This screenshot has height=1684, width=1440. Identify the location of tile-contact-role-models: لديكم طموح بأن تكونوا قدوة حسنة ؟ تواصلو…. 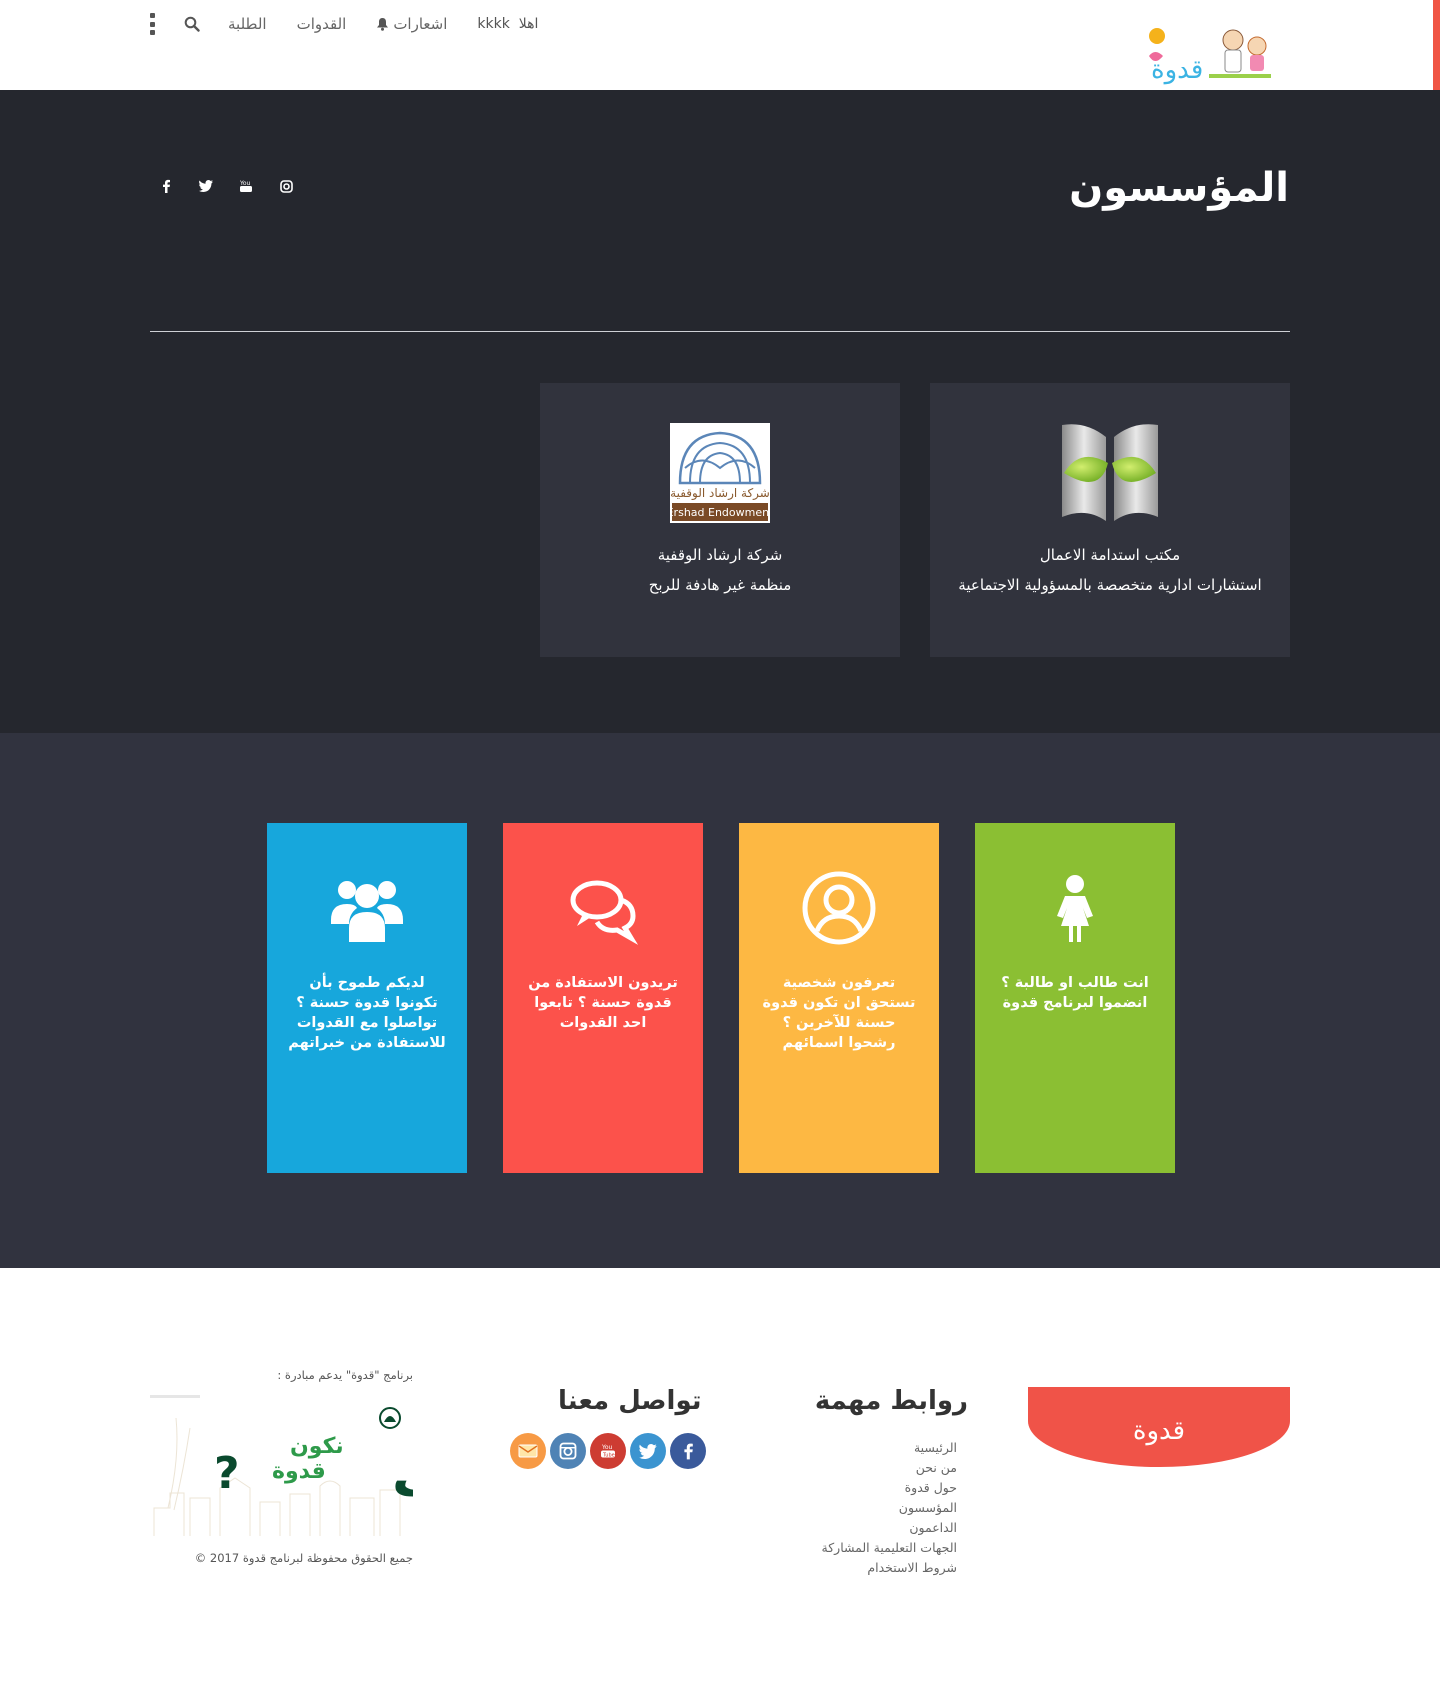
(367, 998).